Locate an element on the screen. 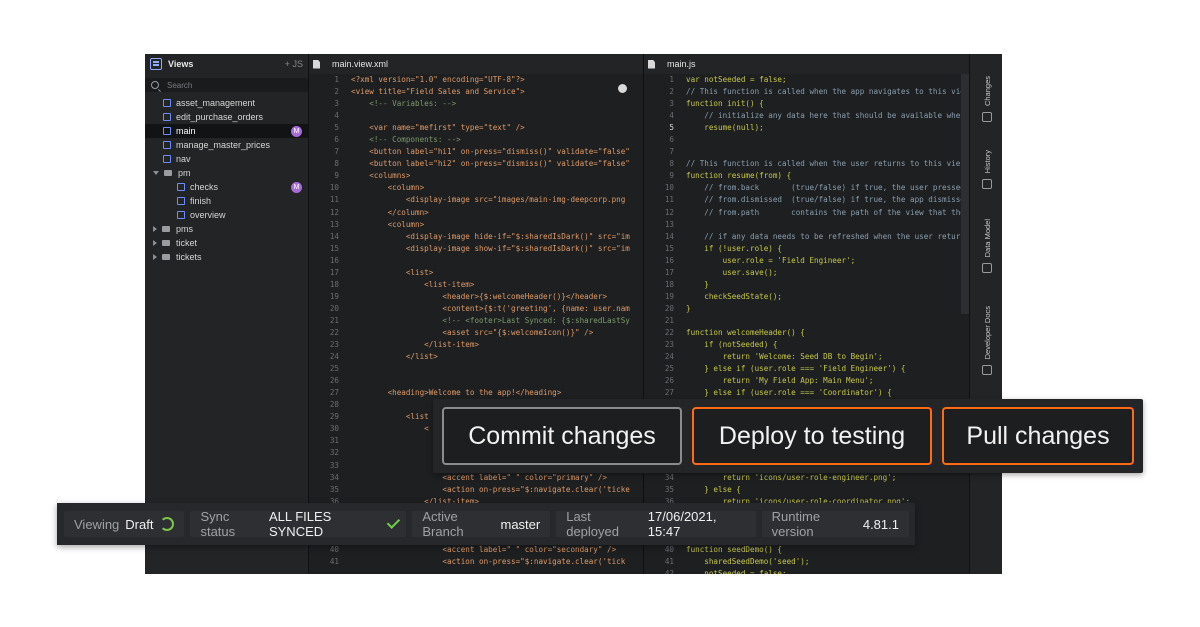 The image size is (1200, 627). code-line: 41 sharedSeedDemo('seed'); is located at coordinates (806, 562).